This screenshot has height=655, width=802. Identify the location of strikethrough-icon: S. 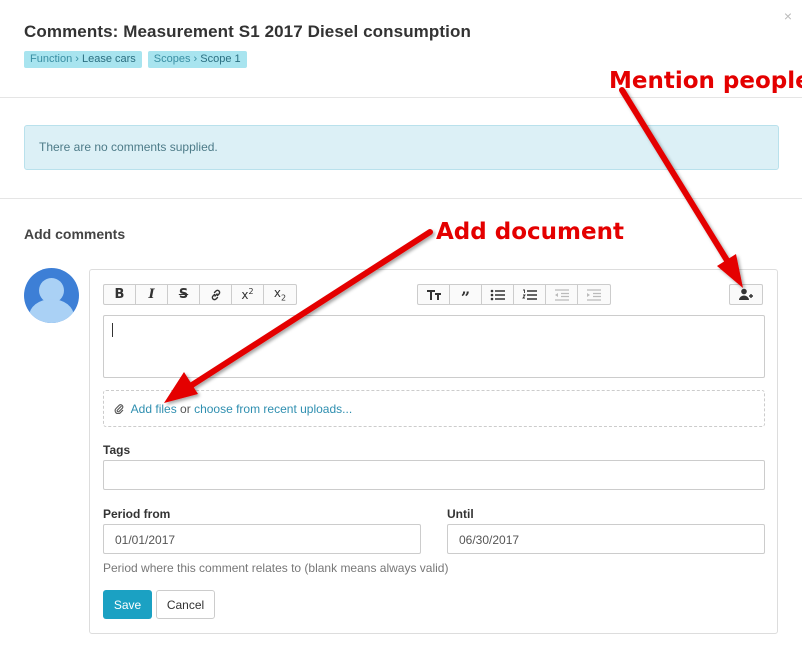
(184, 294).